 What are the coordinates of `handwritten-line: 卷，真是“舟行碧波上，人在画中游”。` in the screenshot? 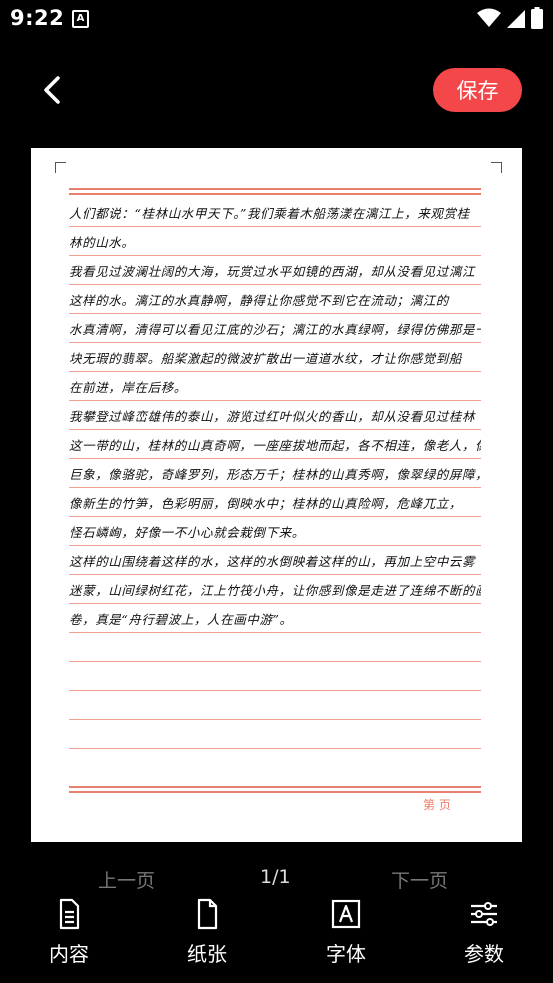 It's located at (181, 619).